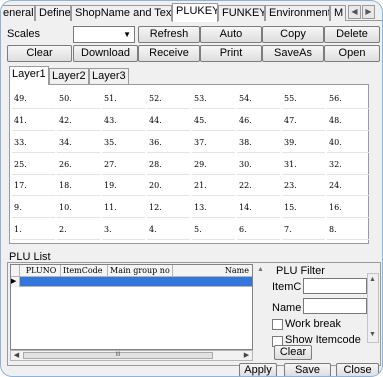 Image resolution: width=383 pixels, height=377 pixels. What do you see at coordinates (123, 230) in the screenshot?
I see `plu-key-cell: 3.` at bounding box center [123, 230].